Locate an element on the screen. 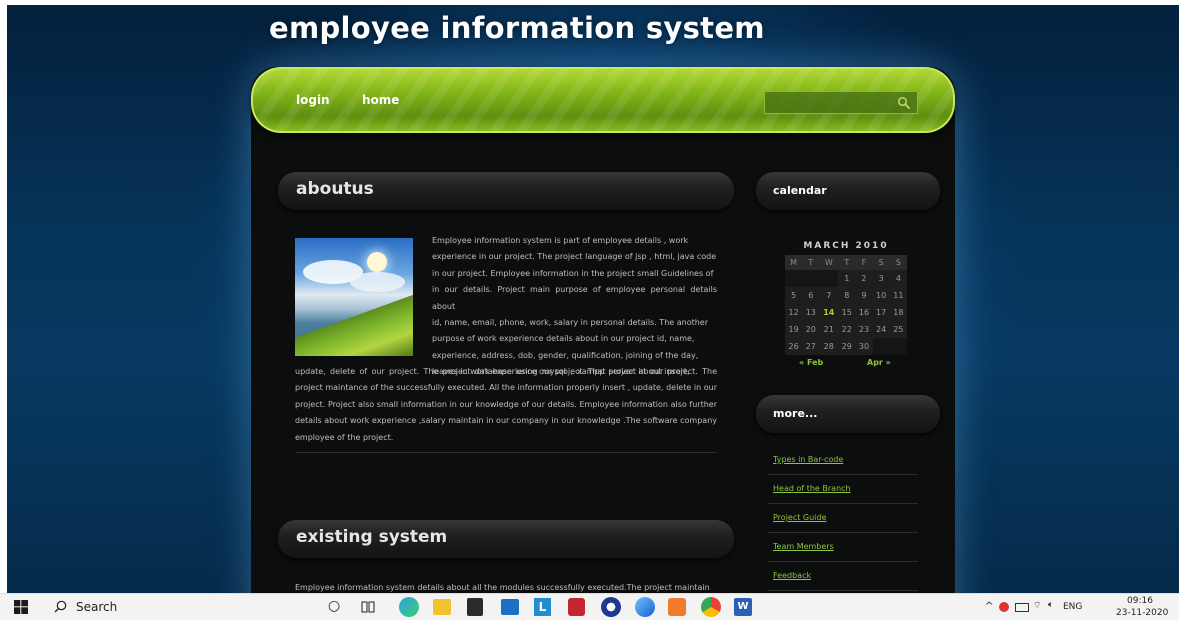 Image resolution: width=1179 pixels, height=620 pixels. calendar-day: 29 is located at coordinates (847, 346).